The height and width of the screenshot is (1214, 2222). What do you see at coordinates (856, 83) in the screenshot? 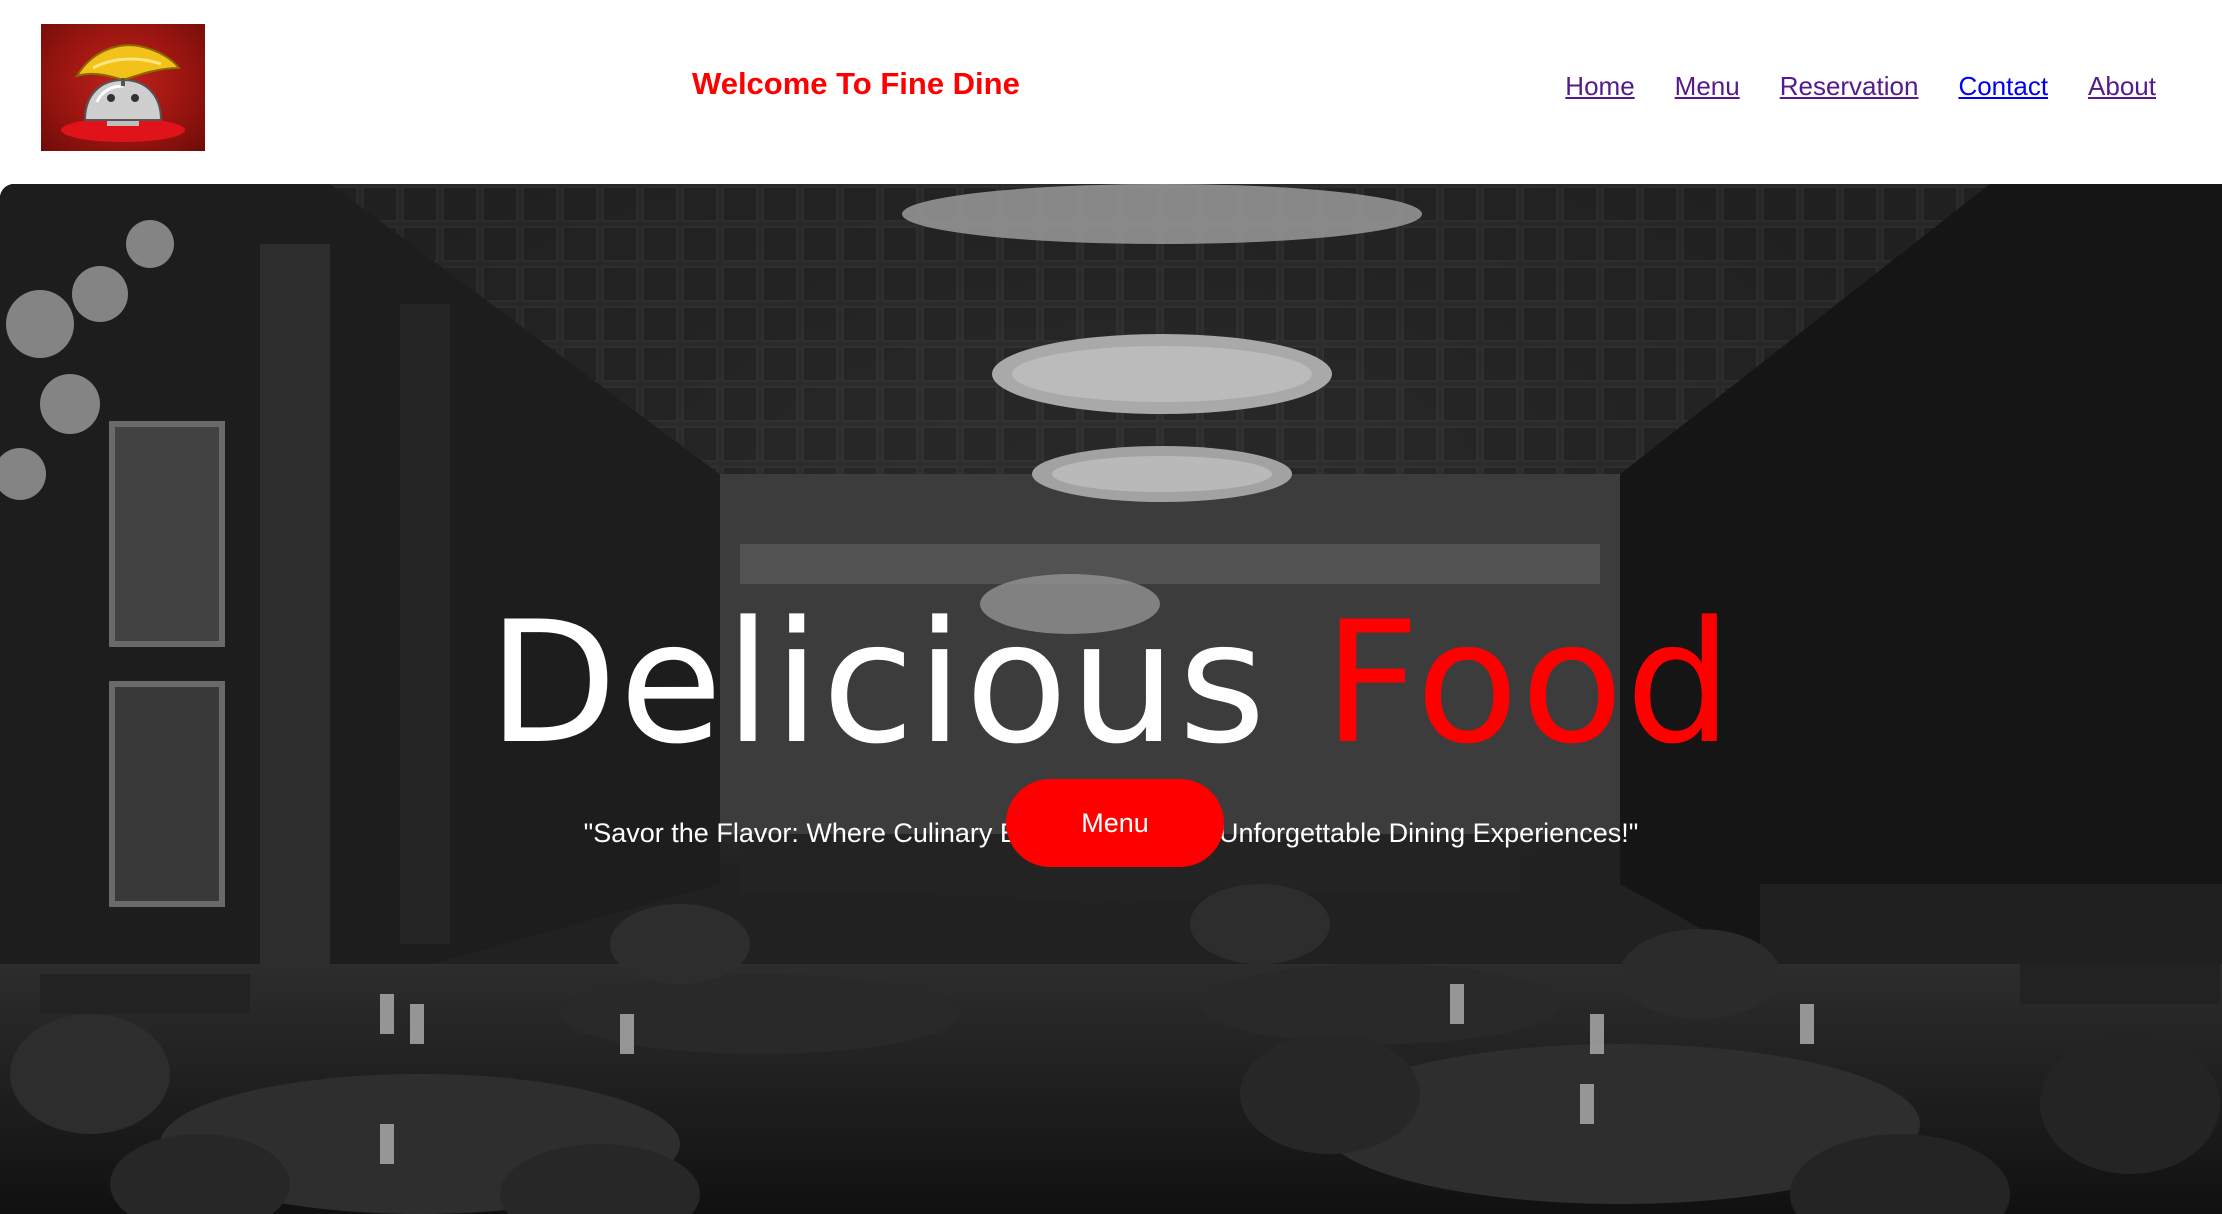
I see `site-title: Welcome To Fine Dine` at bounding box center [856, 83].